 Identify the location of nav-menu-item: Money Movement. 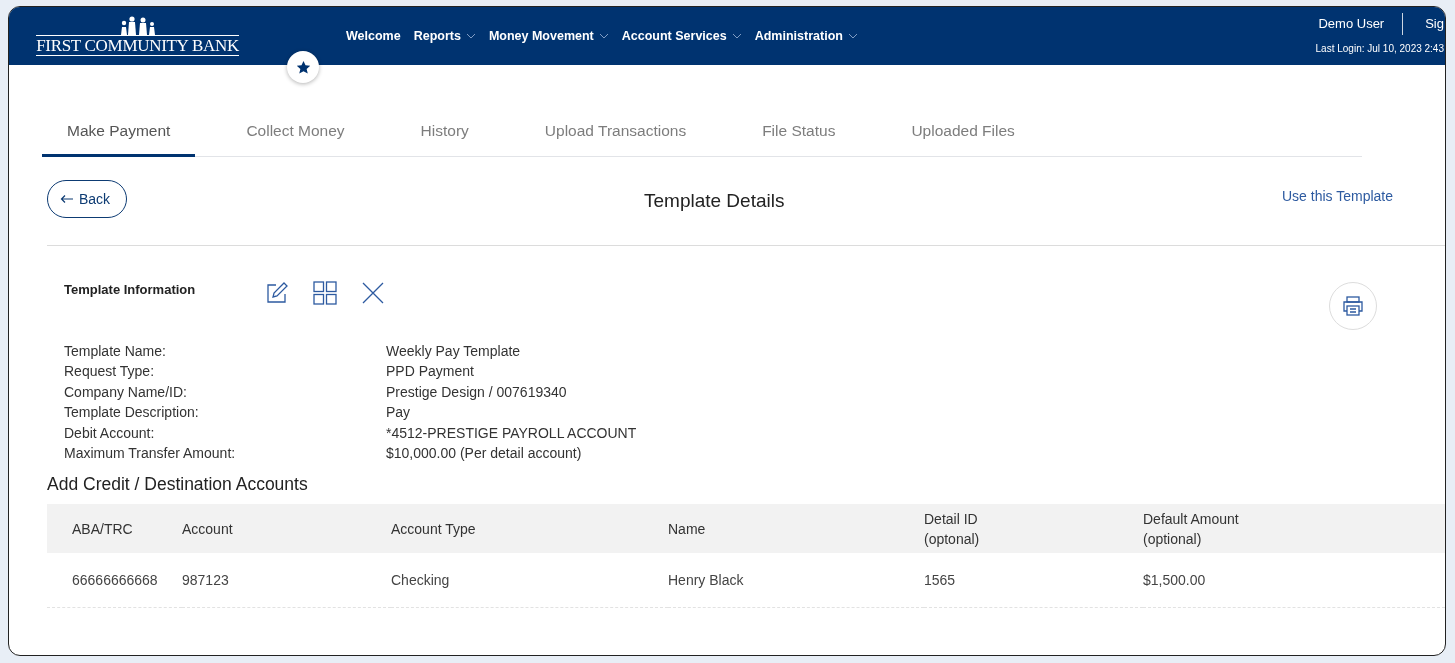
(548, 36).